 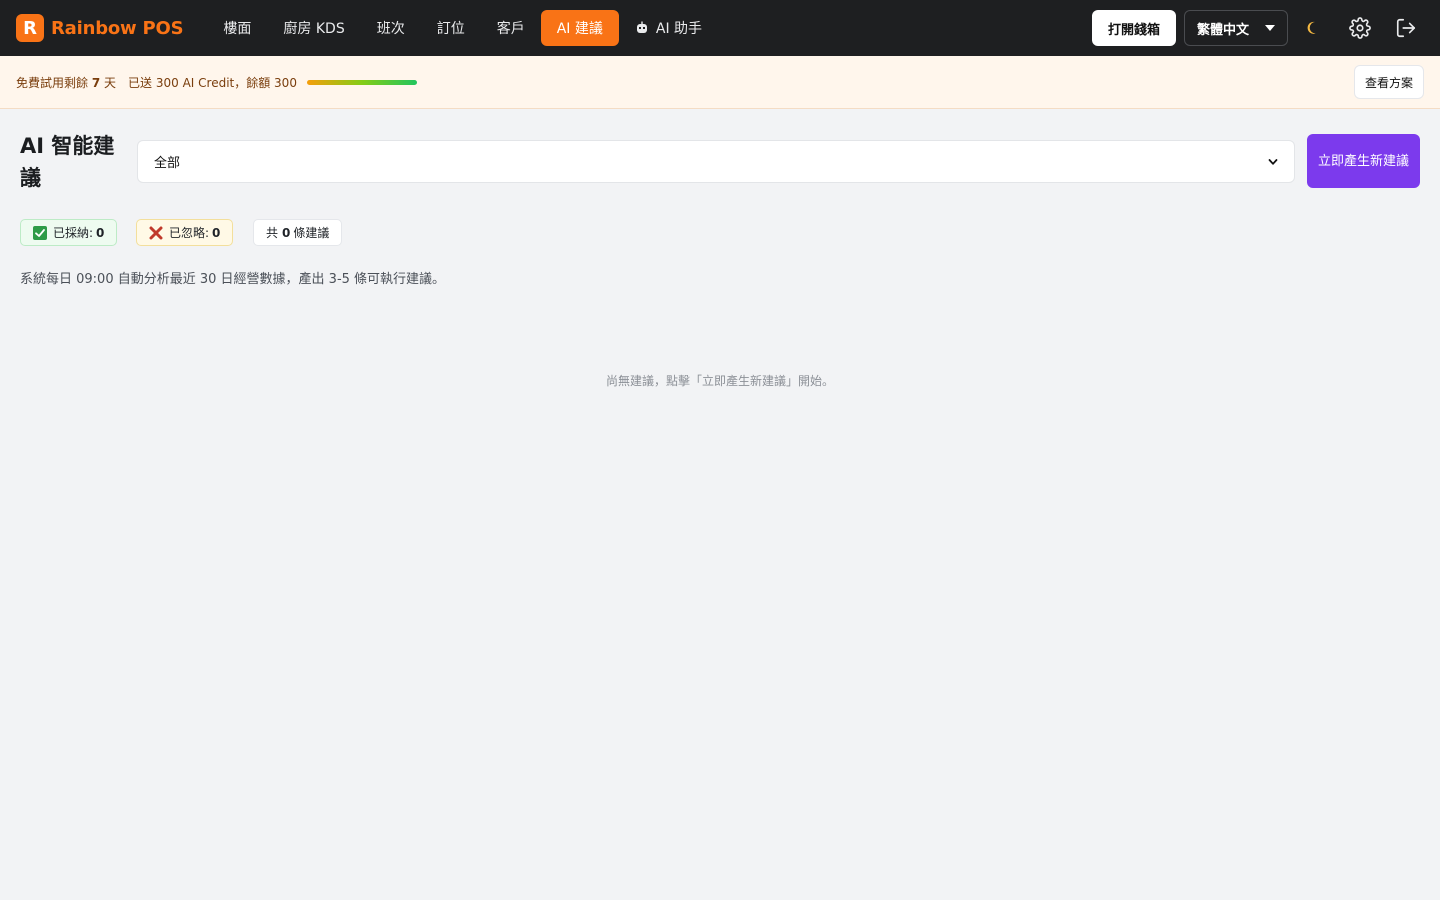 What do you see at coordinates (212, 82) in the screenshot?
I see `ai-credit-text: 已送 300 AI Credit，餘額 300` at bounding box center [212, 82].